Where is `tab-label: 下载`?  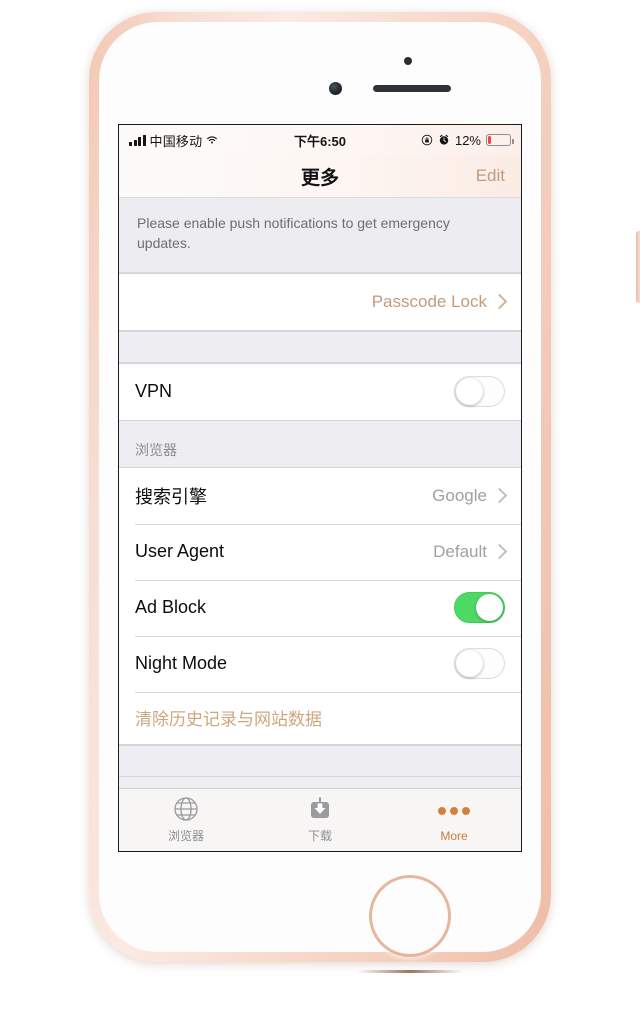 tab-label: 下载 is located at coordinates (319, 836).